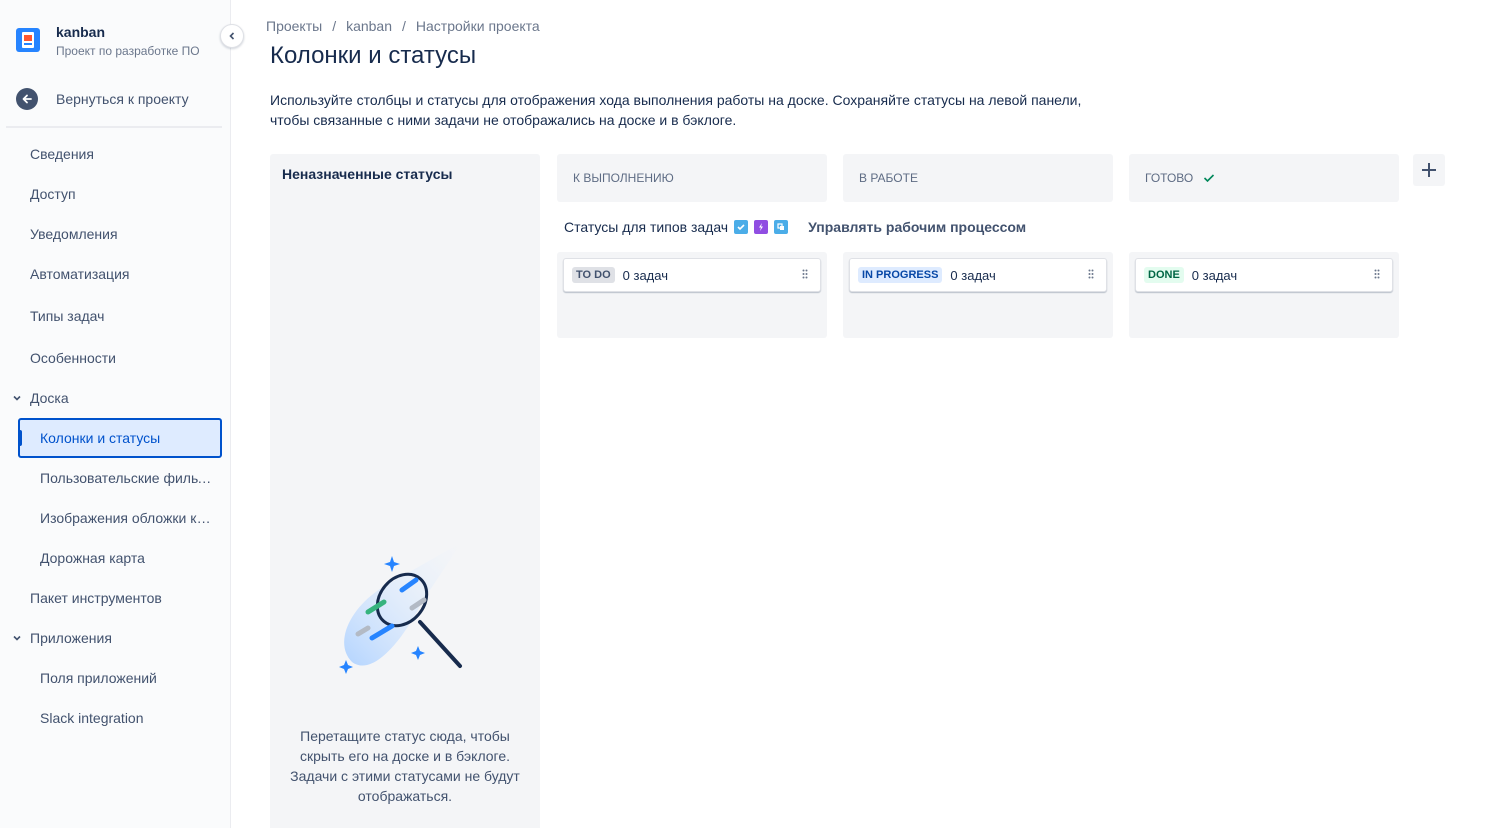  What do you see at coordinates (646, 227) in the screenshot?
I see `issue-types-label: Статусы для типов задач` at bounding box center [646, 227].